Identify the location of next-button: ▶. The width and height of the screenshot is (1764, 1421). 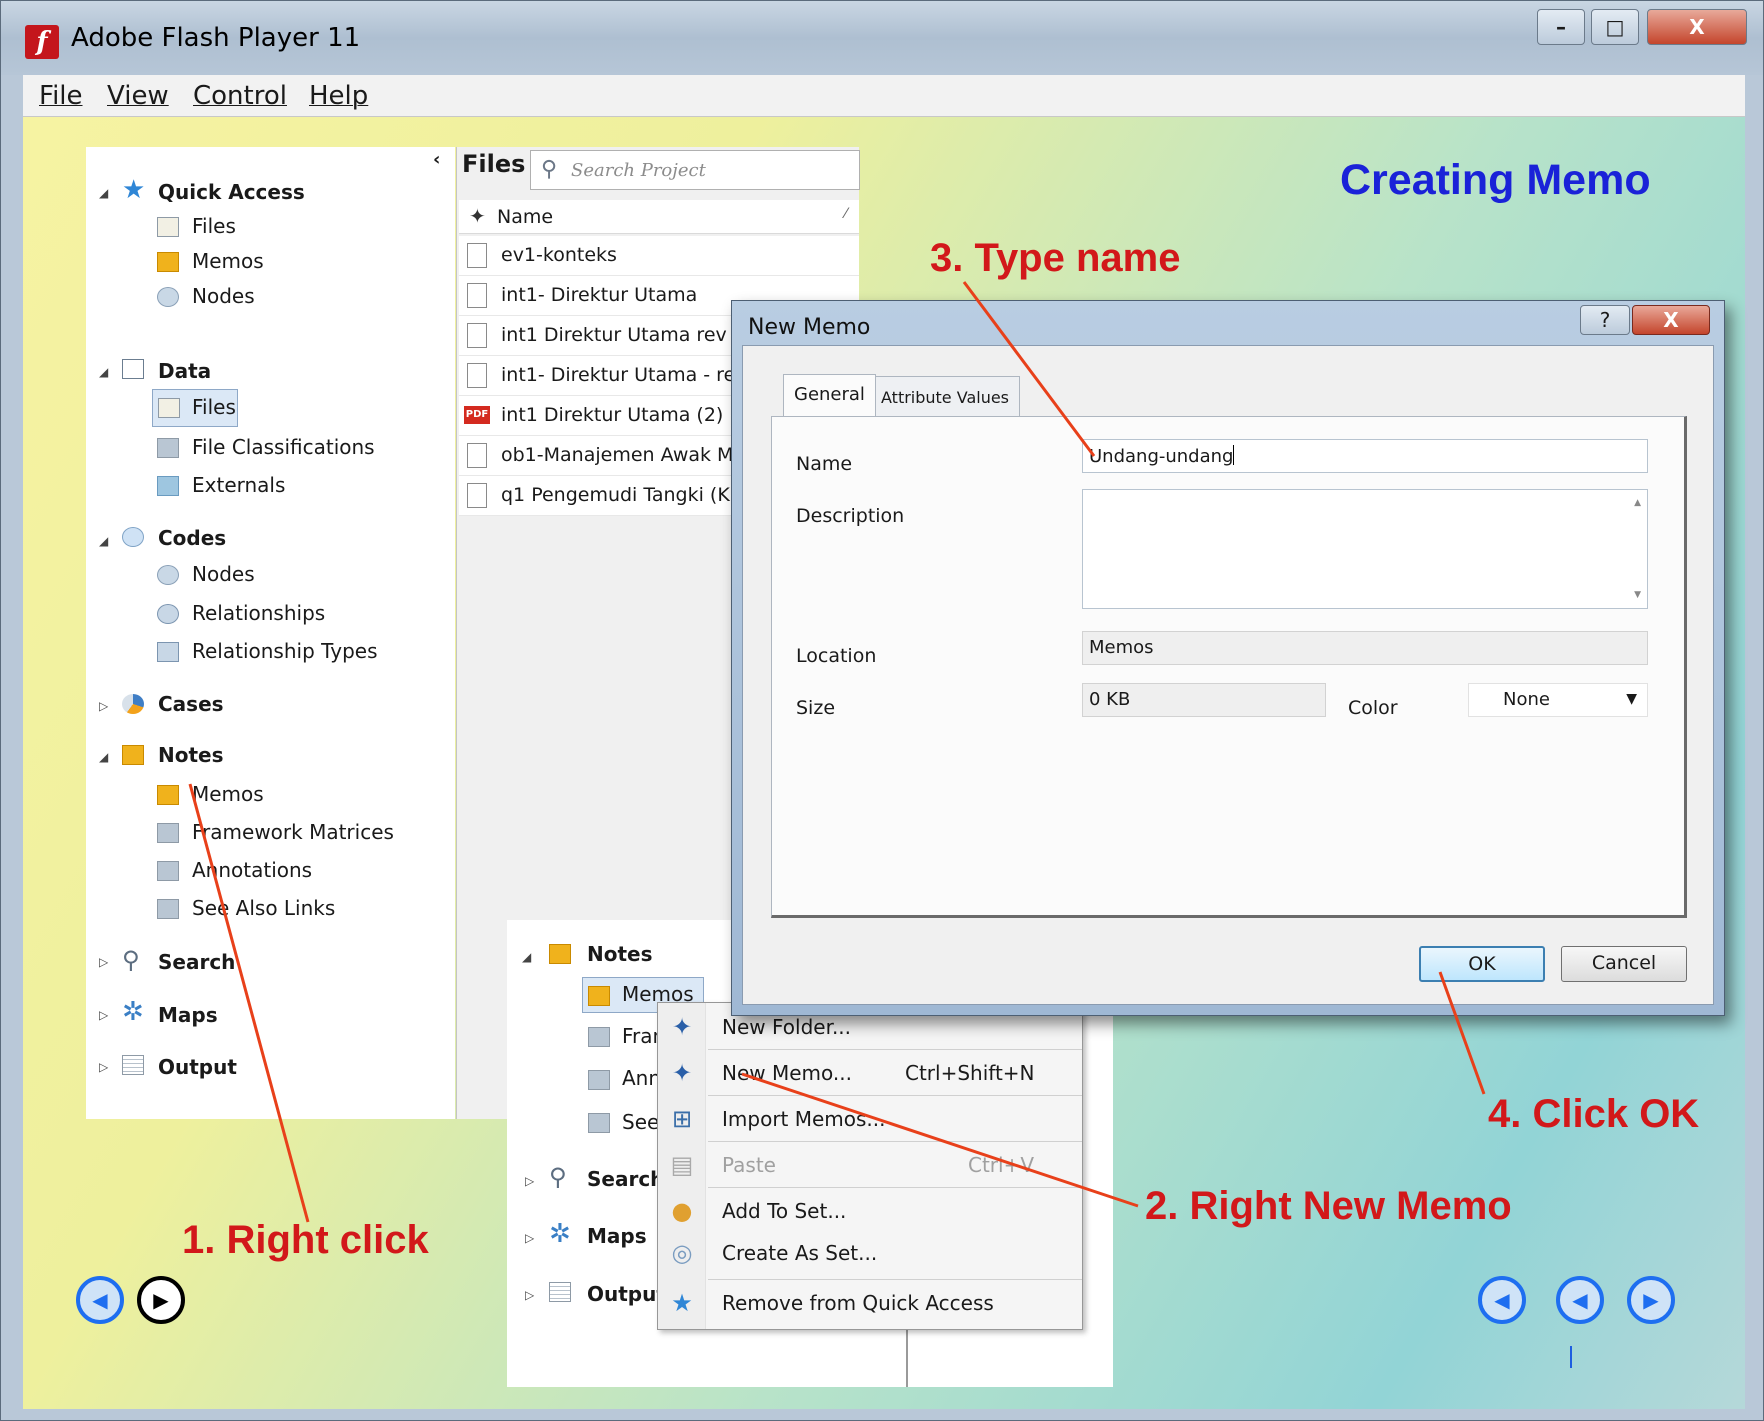
(1651, 1300).